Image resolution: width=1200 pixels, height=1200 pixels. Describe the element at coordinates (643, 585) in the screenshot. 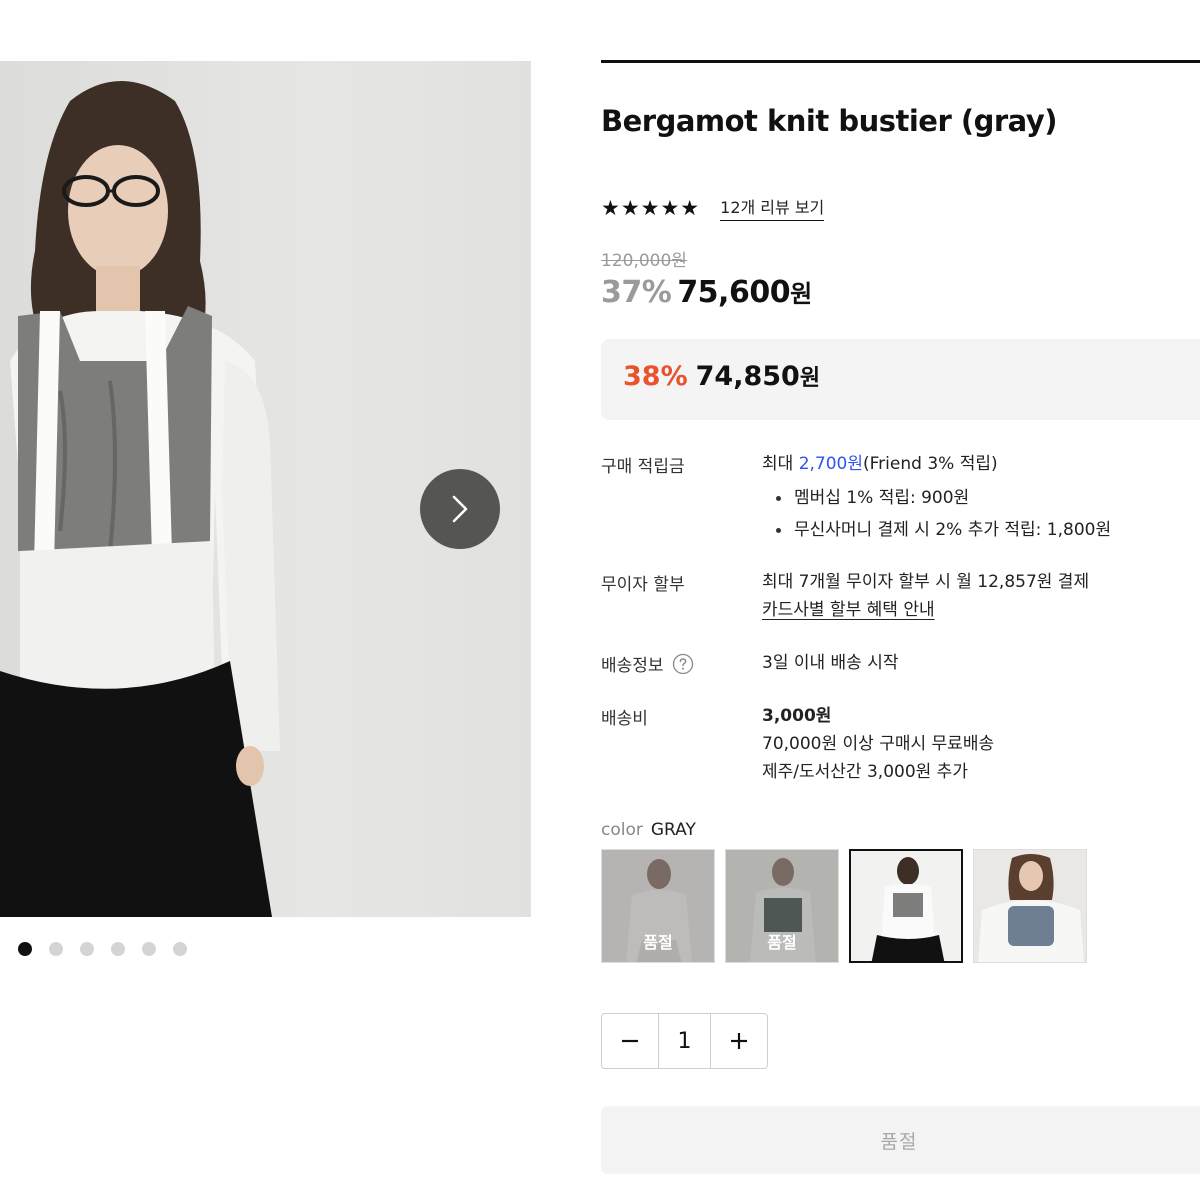

I see `installment-label: 무이자 할부` at that location.